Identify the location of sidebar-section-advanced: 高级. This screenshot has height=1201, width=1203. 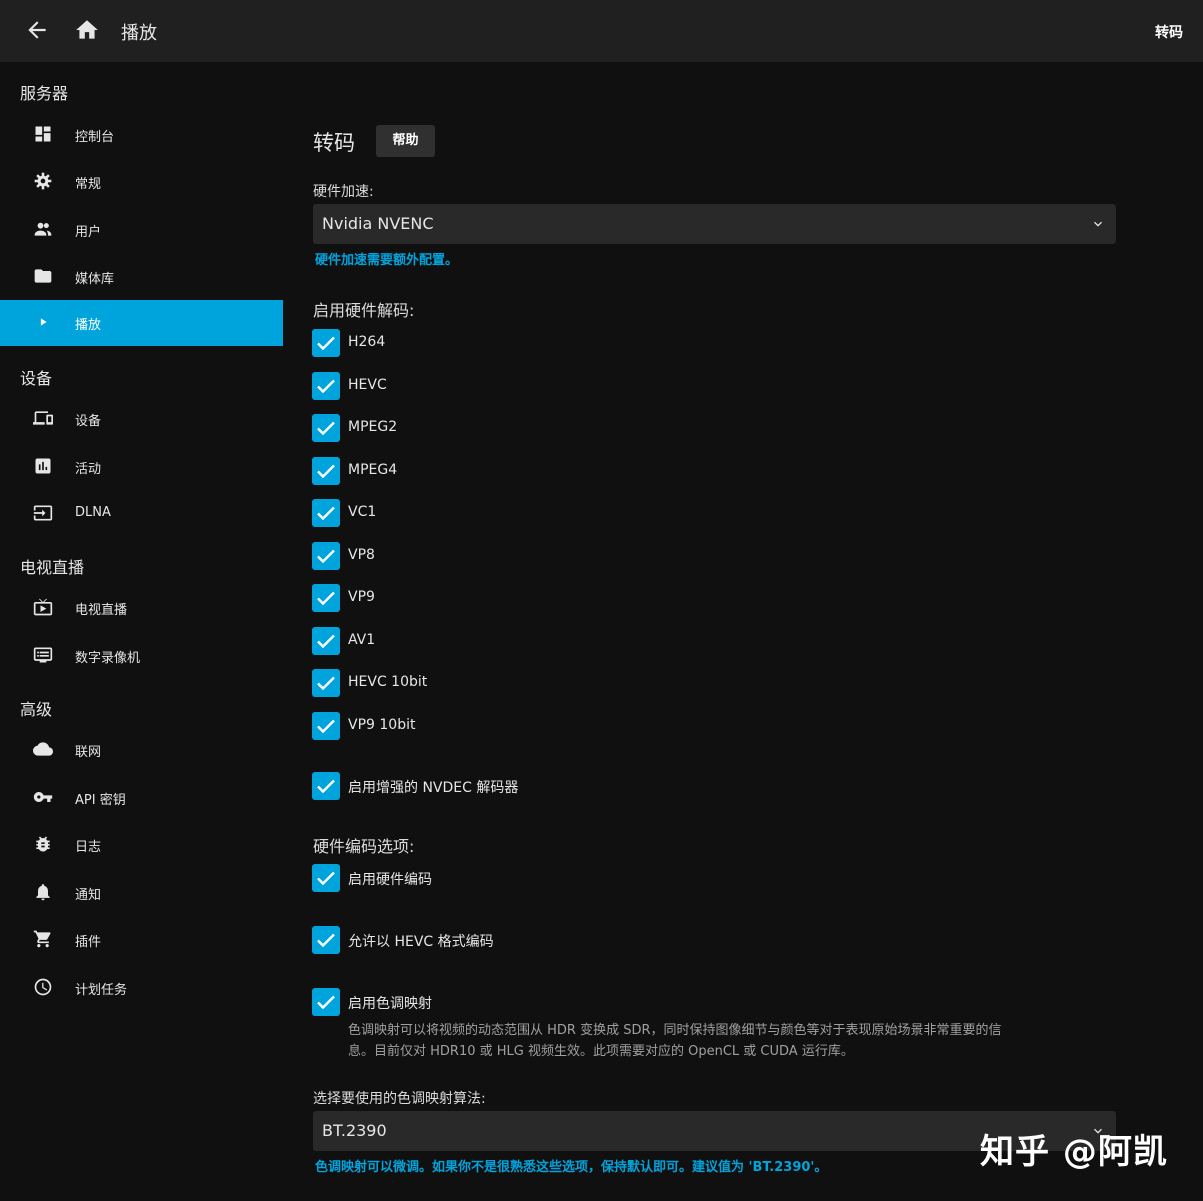
(36, 709).